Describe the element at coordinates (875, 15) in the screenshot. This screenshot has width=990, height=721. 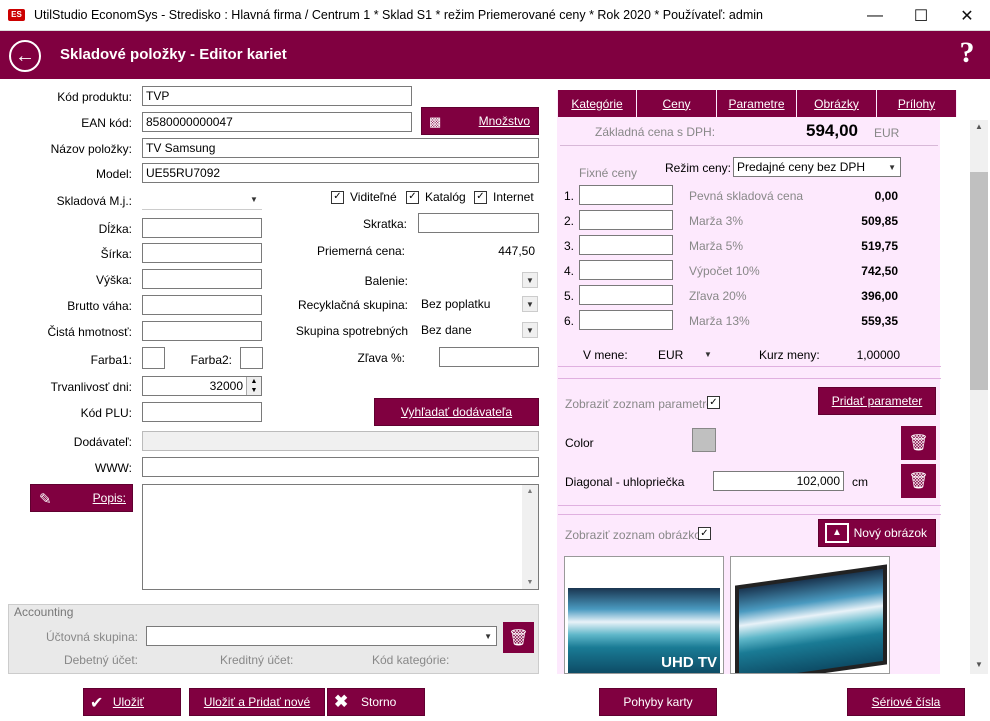
I see `minimize-button: —` at that location.